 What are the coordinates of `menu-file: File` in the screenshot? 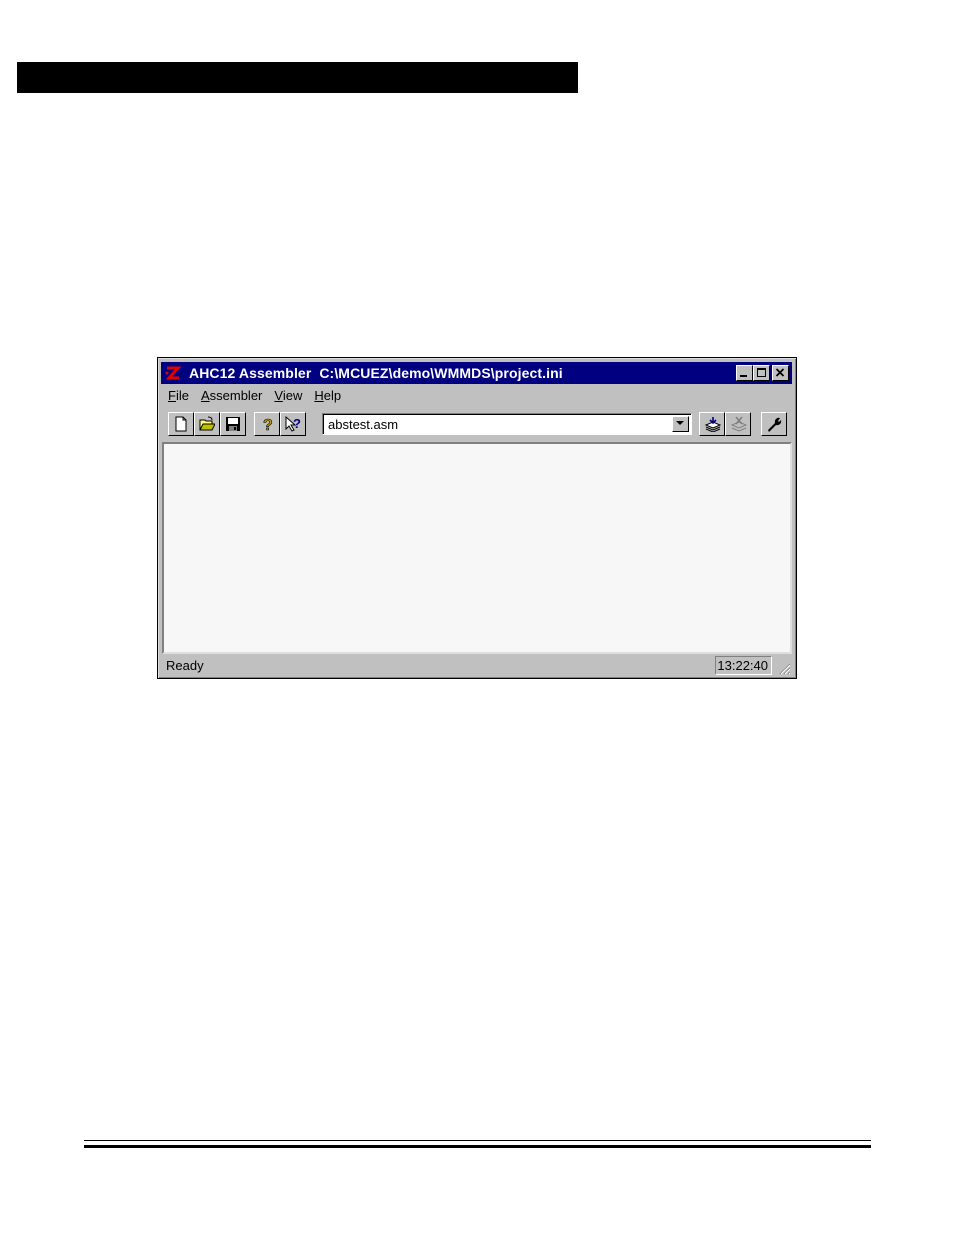 It's located at (178, 396).